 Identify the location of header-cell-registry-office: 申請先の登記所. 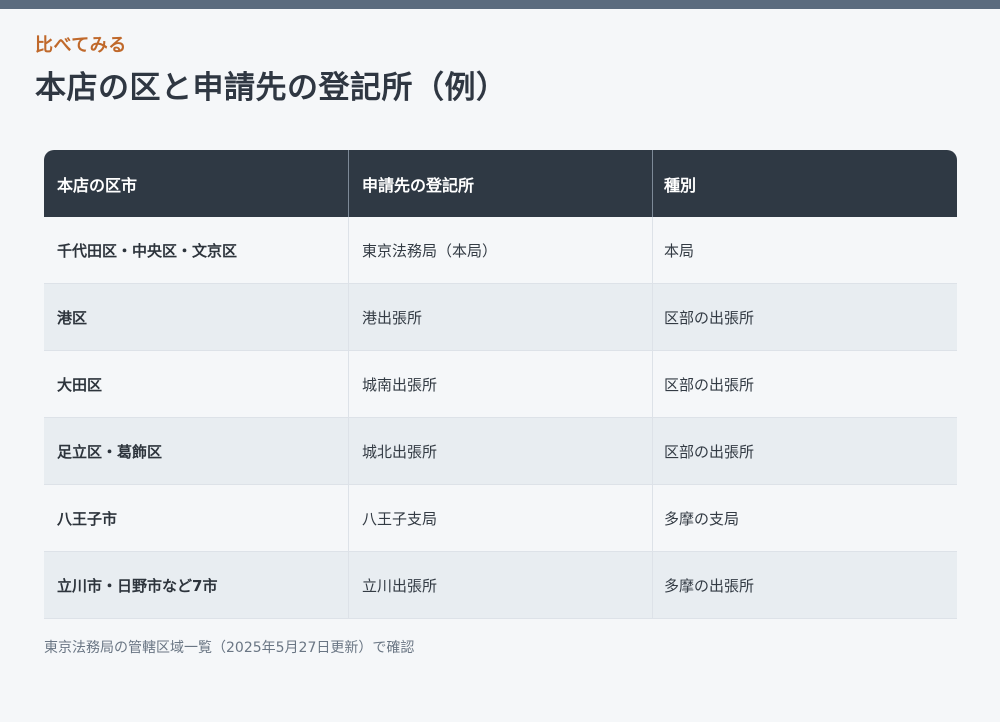
(500, 183).